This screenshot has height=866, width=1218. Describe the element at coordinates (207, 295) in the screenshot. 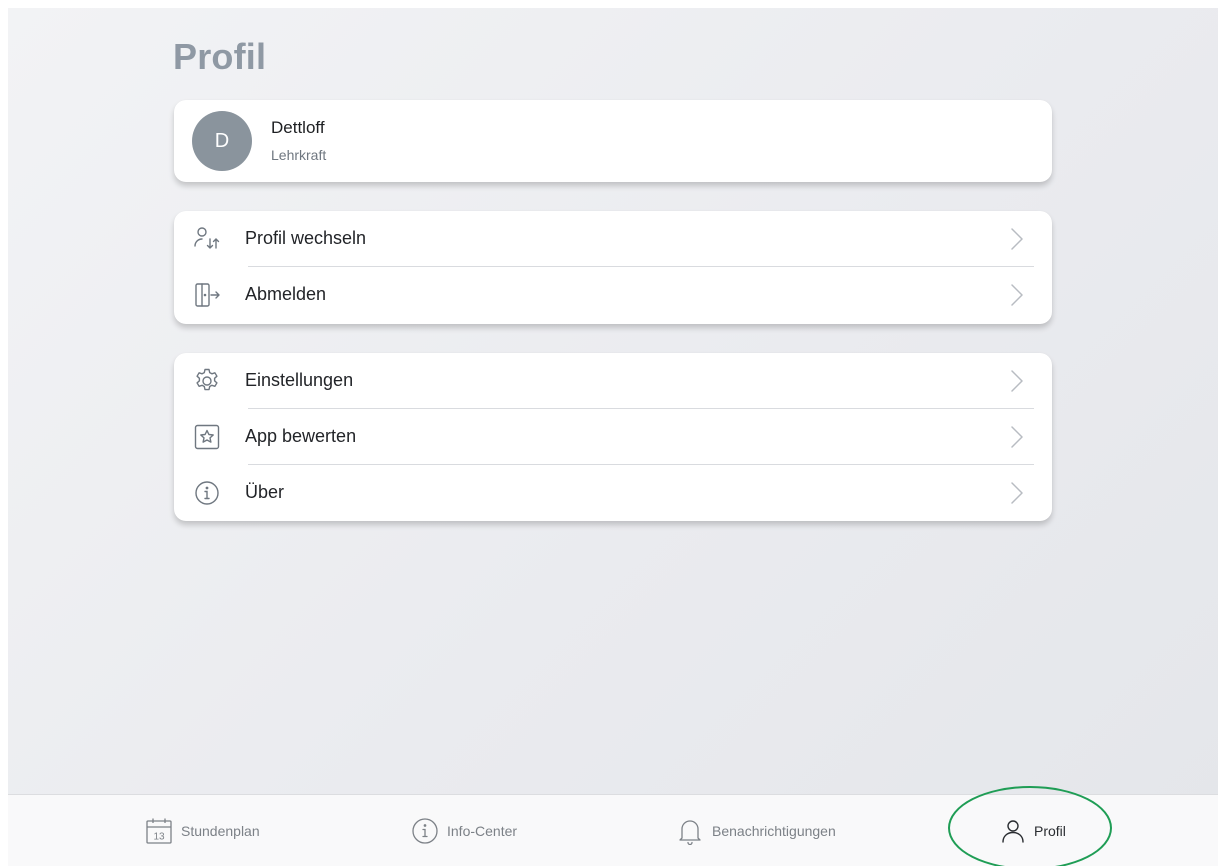

I see `logout-door-icon` at that location.